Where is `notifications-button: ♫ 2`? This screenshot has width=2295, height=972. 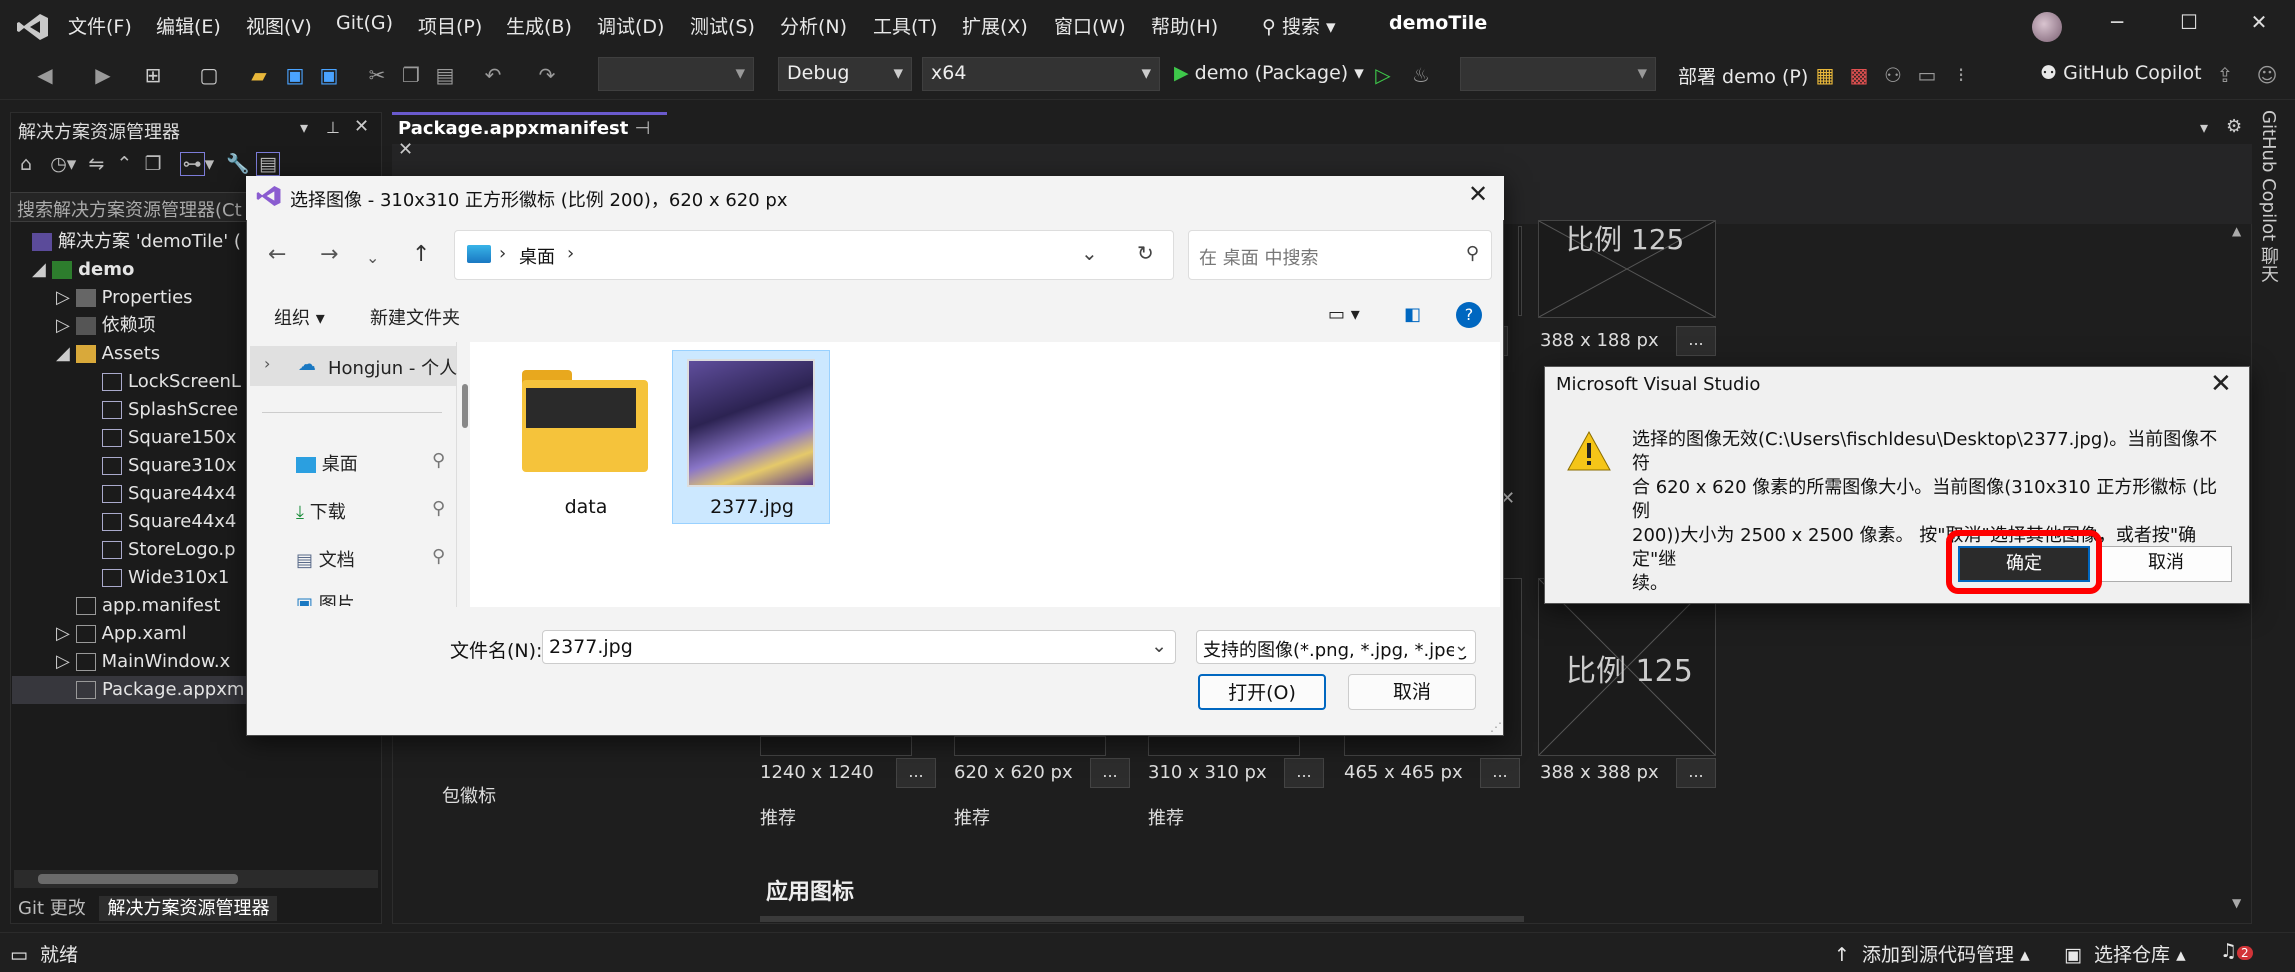
notifications-button: ♫ 2 is located at coordinates (2236, 951).